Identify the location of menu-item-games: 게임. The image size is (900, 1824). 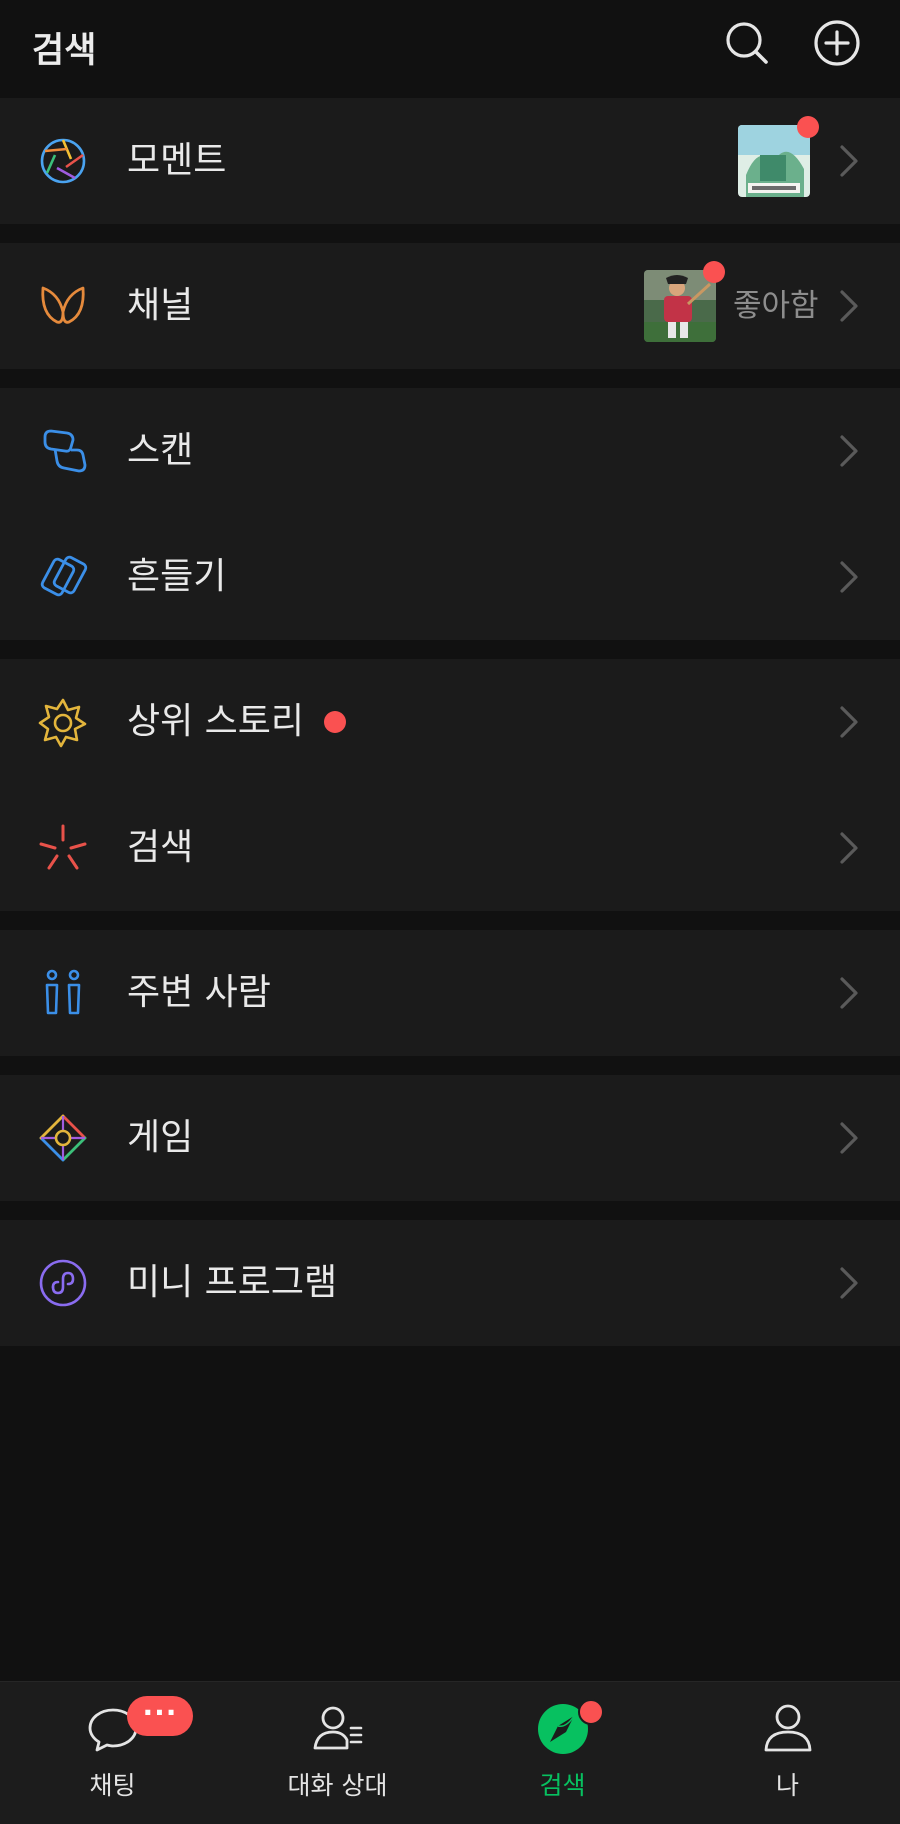
(450, 1138).